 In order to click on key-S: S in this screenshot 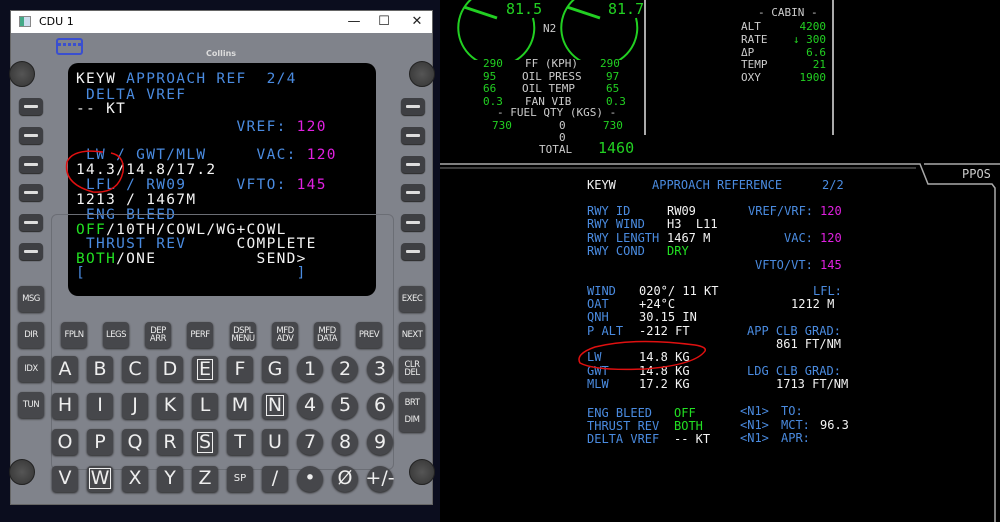, I will do `click(205, 442)`.